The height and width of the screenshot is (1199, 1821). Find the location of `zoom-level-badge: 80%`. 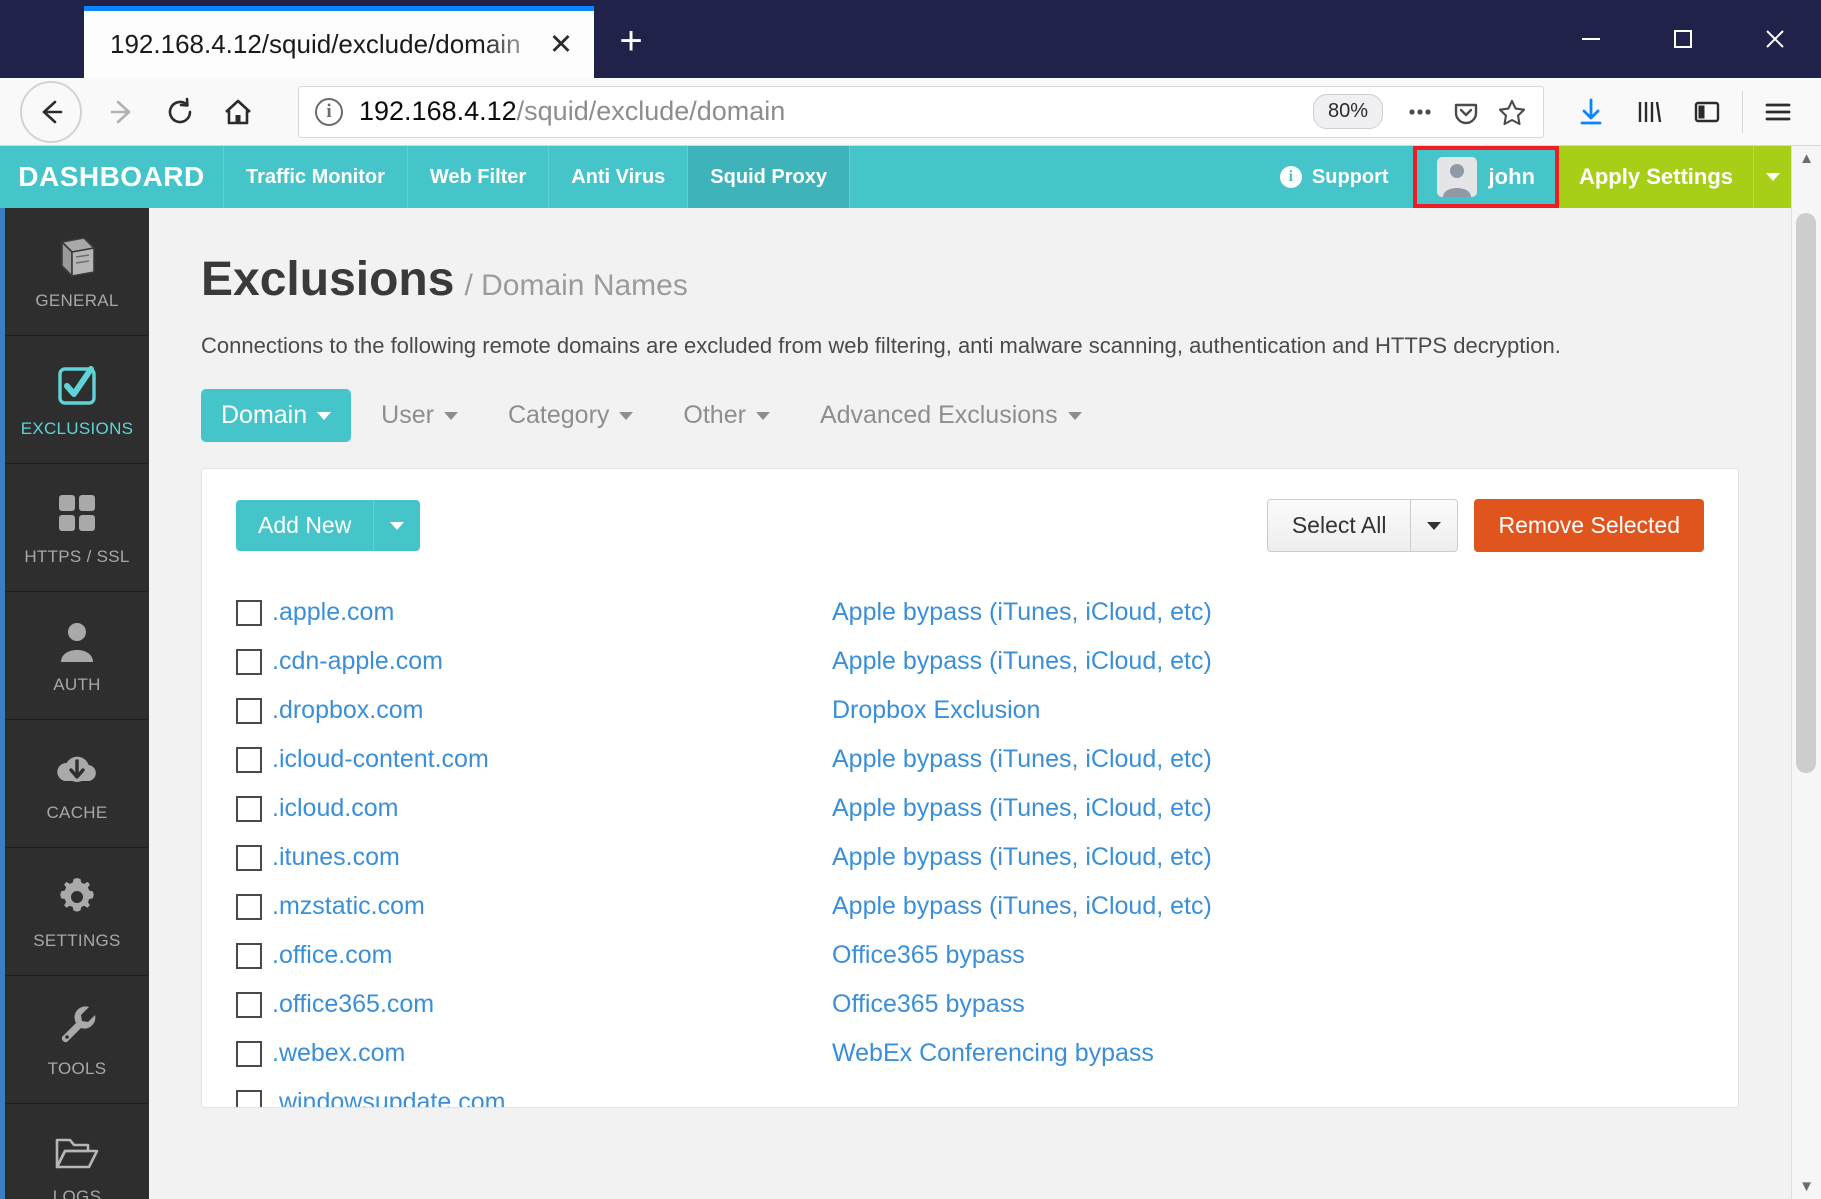

zoom-level-badge: 80% is located at coordinates (1347, 111).